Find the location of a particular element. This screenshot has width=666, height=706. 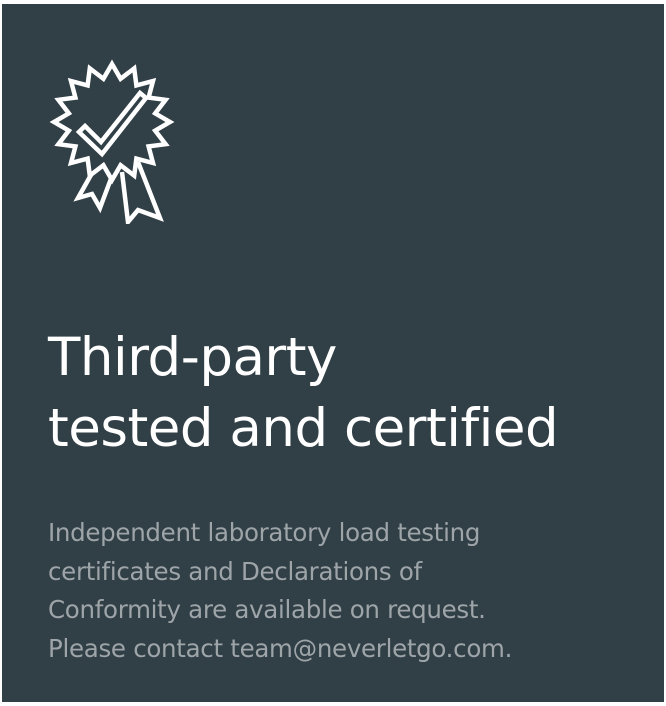

description-line-1: Independent laboratory load testing is located at coordinates (264, 532).